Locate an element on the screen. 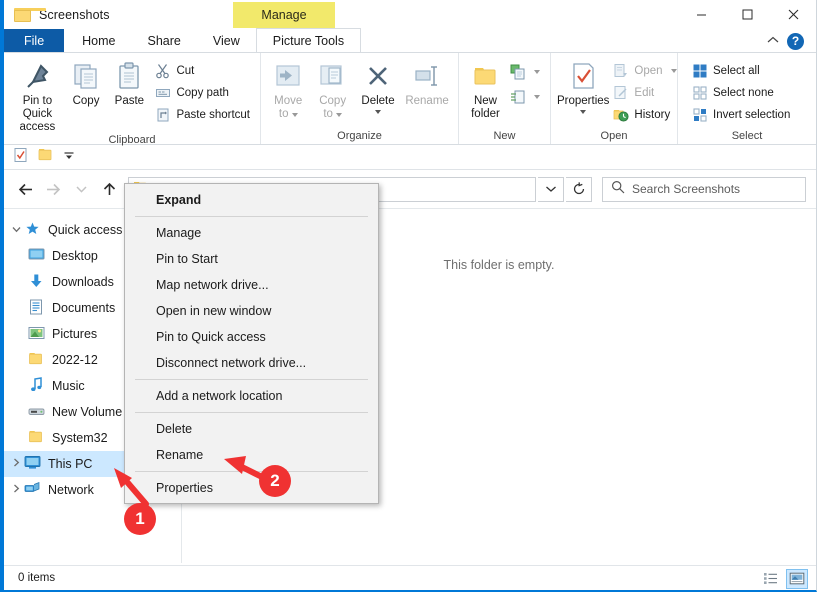 The height and width of the screenshot is (592, 817). pin-label-line2: access is located at coordinates (37, 127).